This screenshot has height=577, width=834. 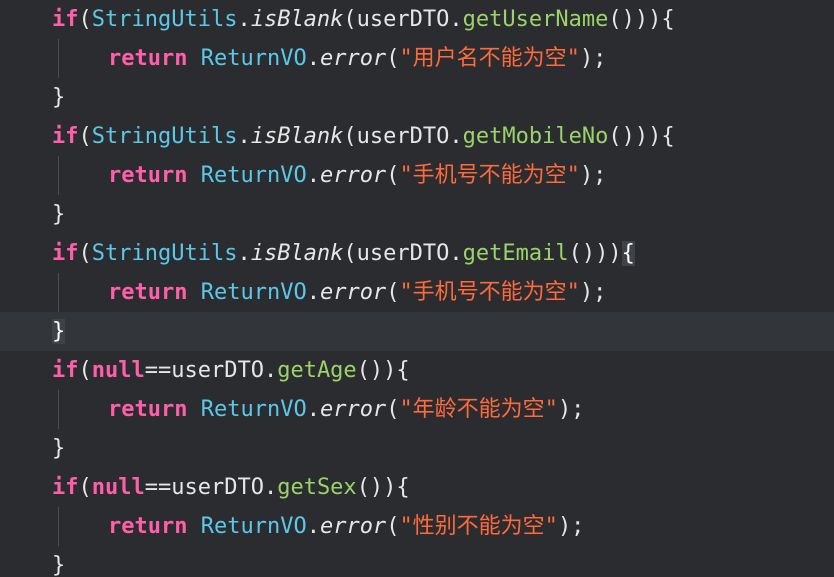 I want to click on code-line: return ReturnVO.error("性别不能为空");, so click(x=417, y=526).